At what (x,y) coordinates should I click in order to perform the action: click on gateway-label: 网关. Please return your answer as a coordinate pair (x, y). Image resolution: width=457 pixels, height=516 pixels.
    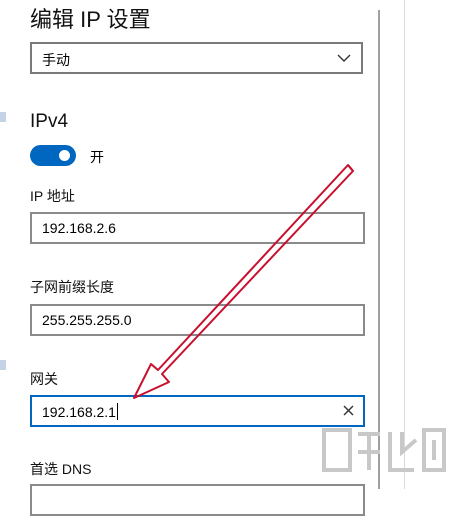
    Looking at the image, I should click on (44, 379).